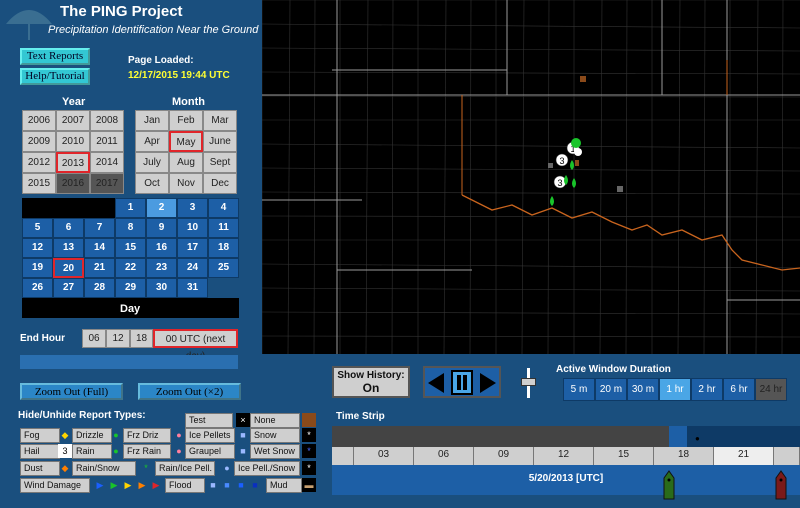 This screenshot has height=508, width=800. What do you see at coordinates (130, 288) in the screenshot?
I see `day-29: 29` at bounding box center [130, 288].